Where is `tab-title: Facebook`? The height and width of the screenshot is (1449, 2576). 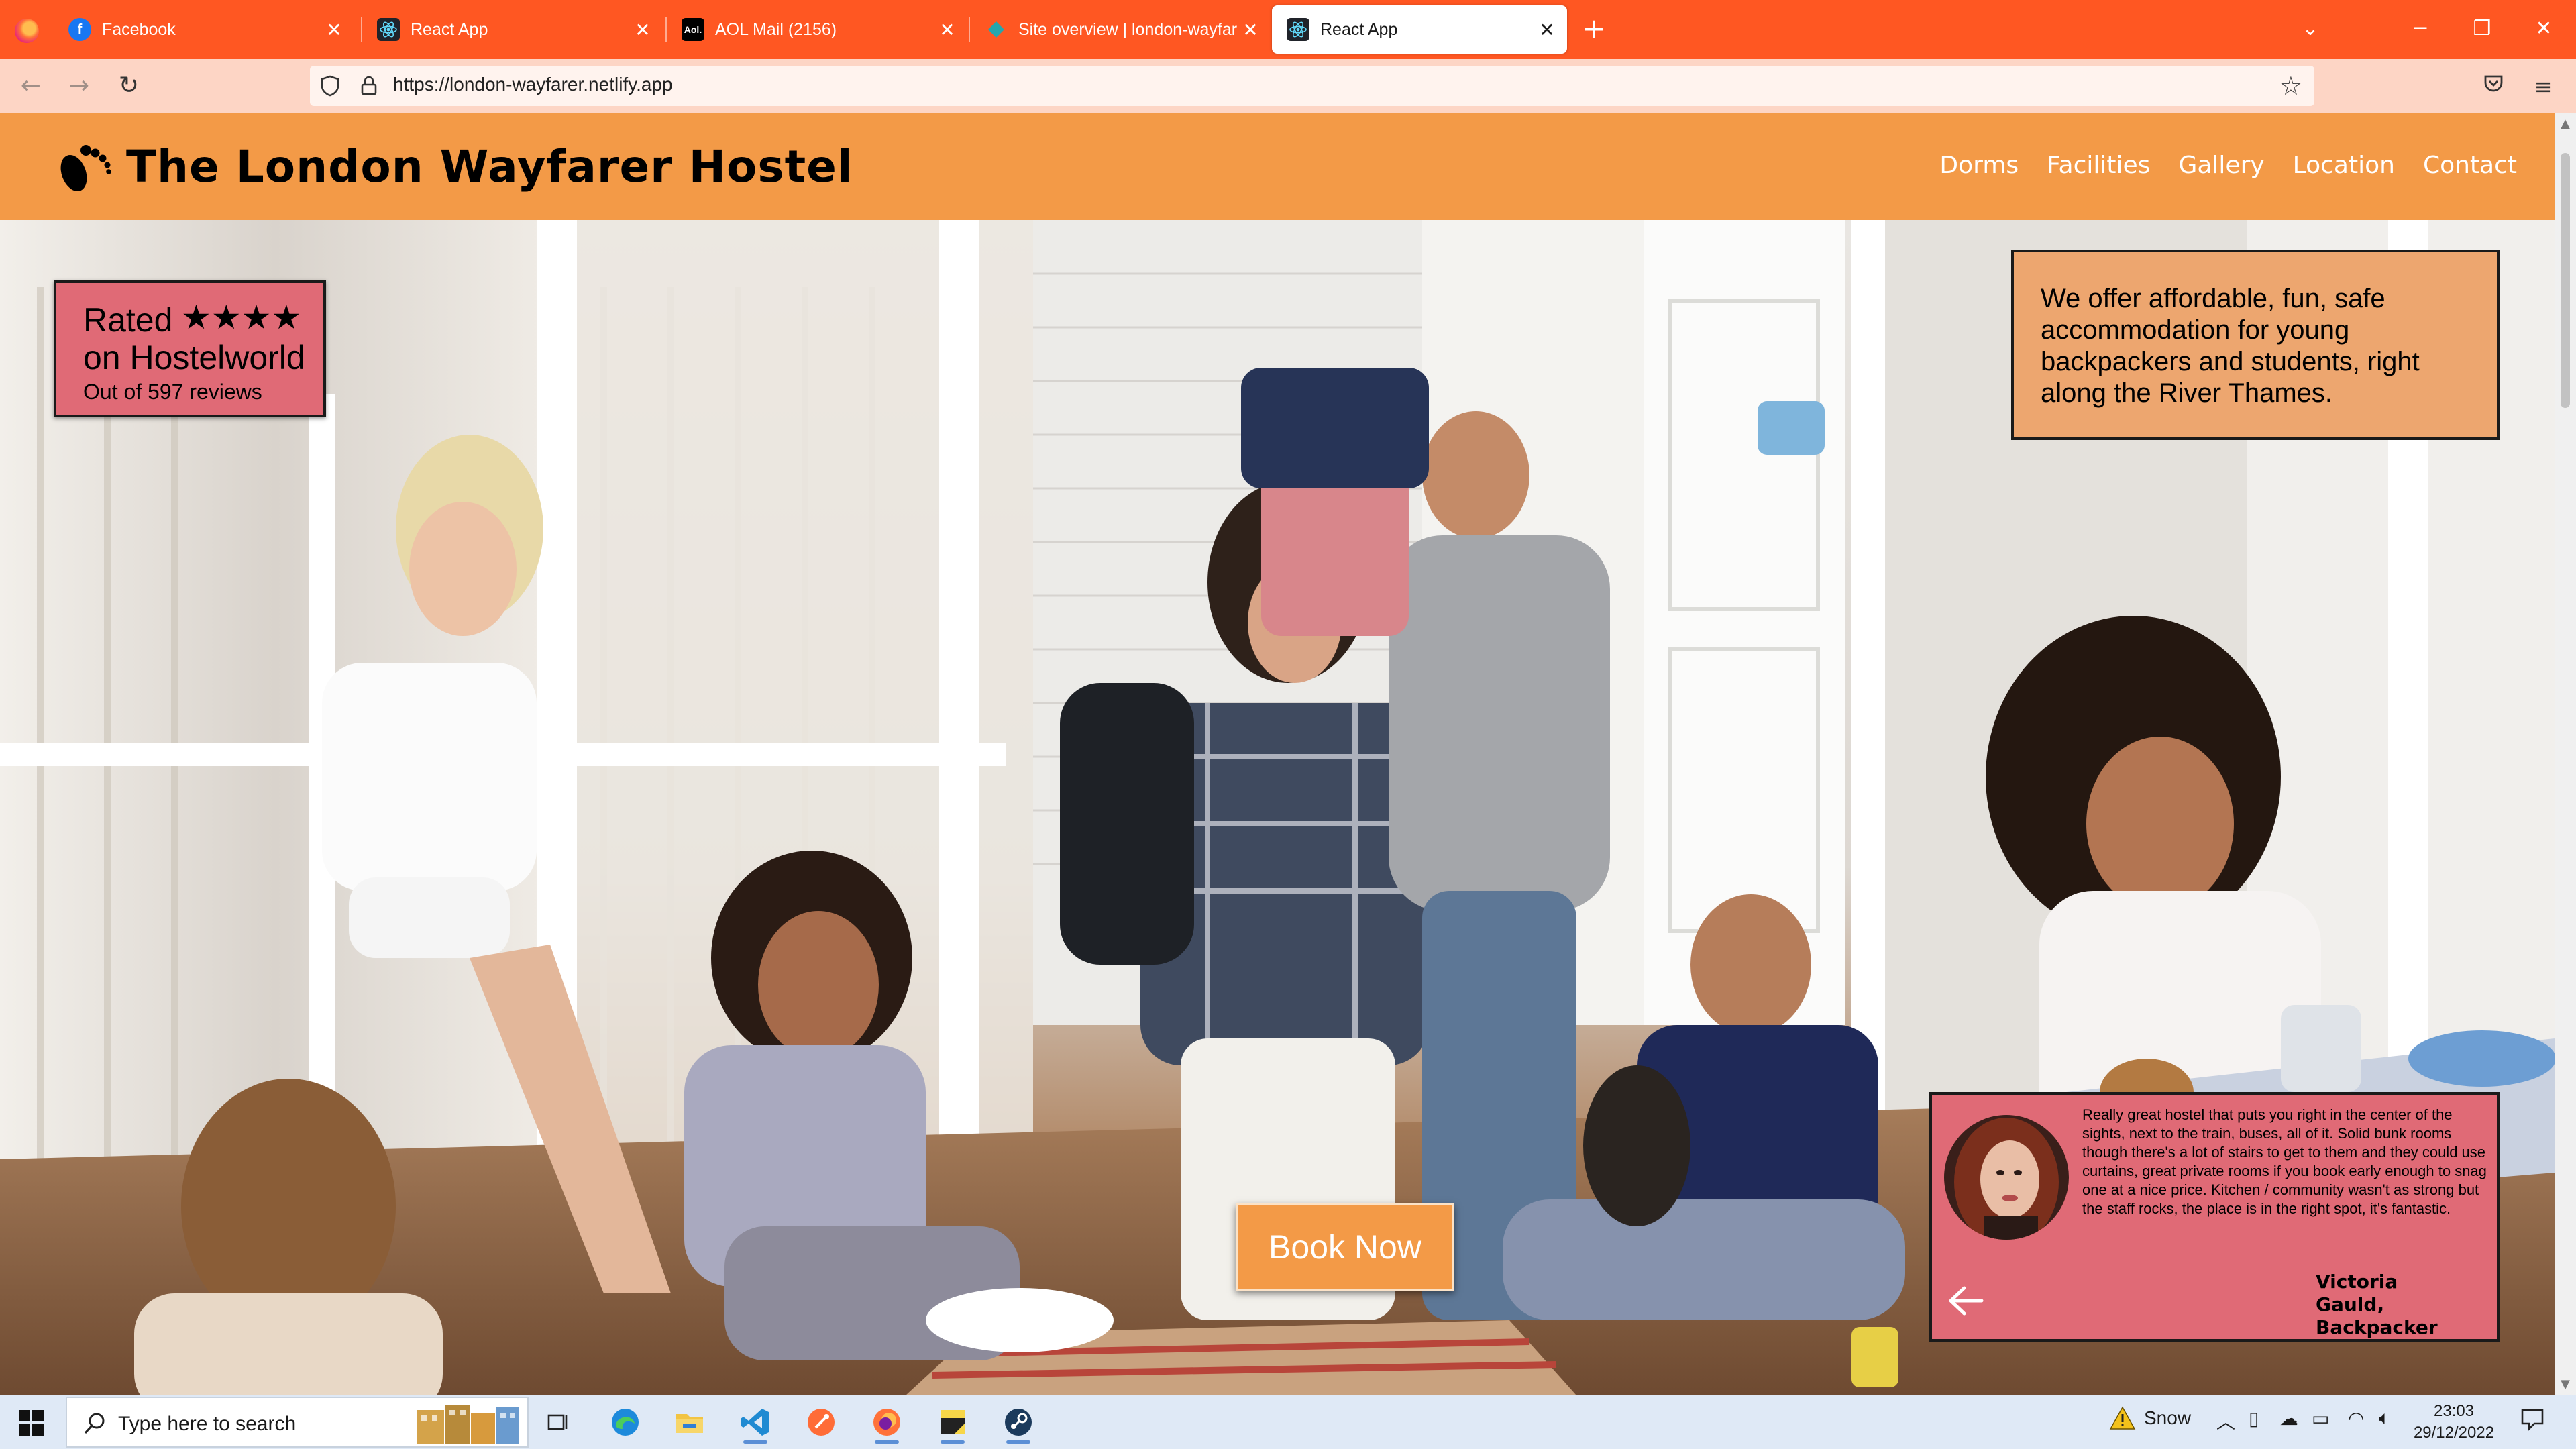
tab-title: Facebook is located at coordinates (139, 29).